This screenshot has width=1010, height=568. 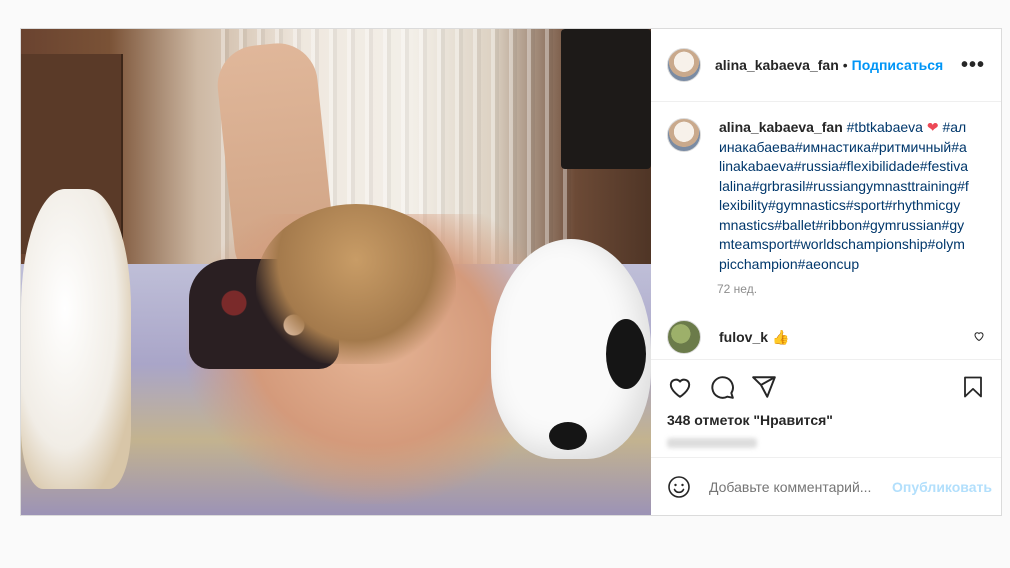 What do you see at coordinates (626, 354) in the screenshot?
I see `photo-plush-dog-ear` at bounding box center [626, 354].